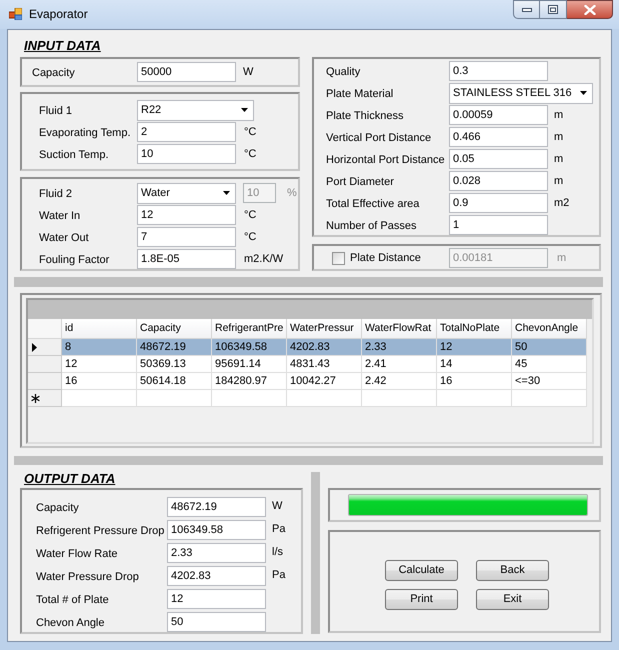 The height and width of the screenshot is (650, 619). What do you see at coordinates (474, 329) in the screenshot?
I see `column-header: TotalNoPlate` at bounding box center [474, 329].